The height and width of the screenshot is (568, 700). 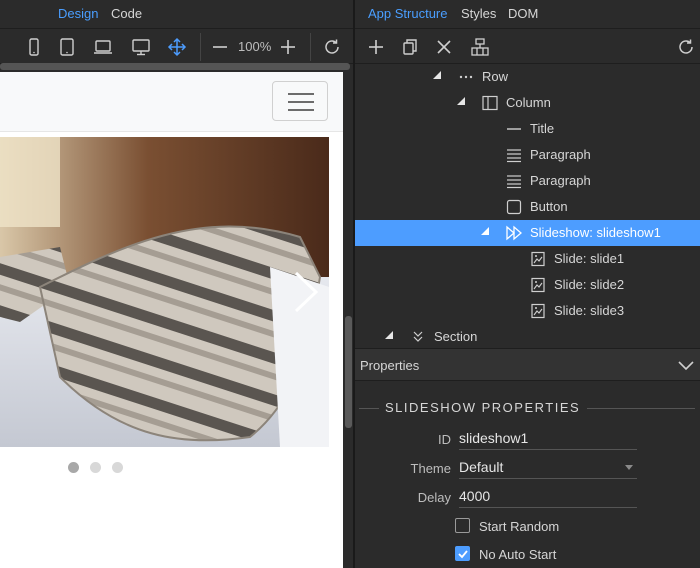 I want to click on theme-select-value: Default, so click(x=481, y=467).